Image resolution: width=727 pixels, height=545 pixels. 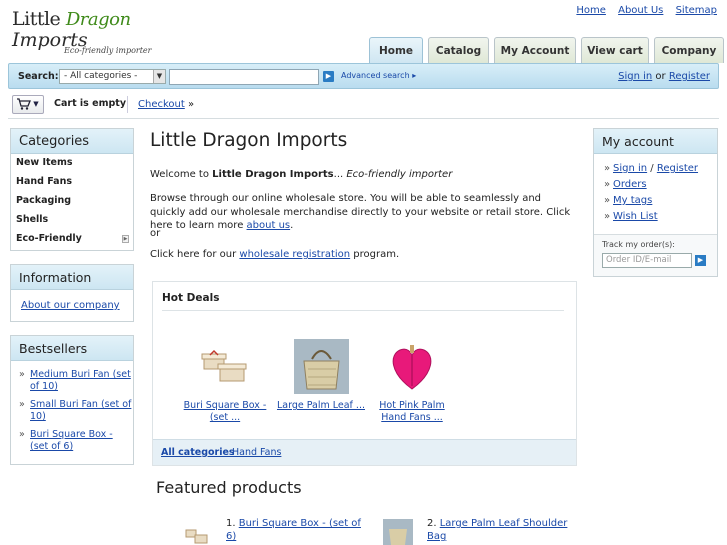 I want to click on search-go-button: ▶, so click(x=328, y=76).